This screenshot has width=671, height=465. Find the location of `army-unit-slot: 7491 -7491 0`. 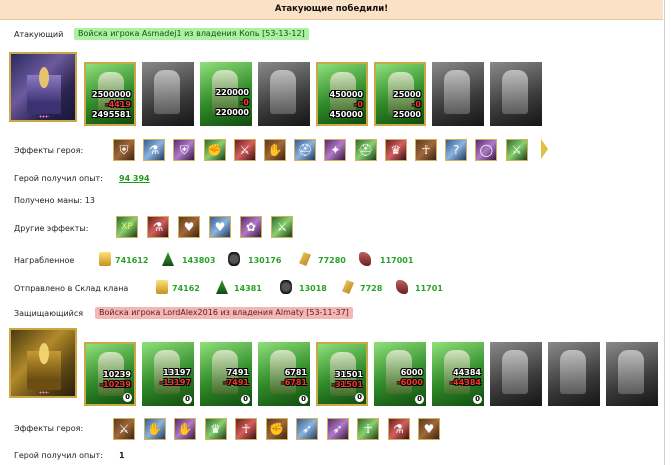

army-unit-slot: 7491 -7491 0 is located at coordinates (226, 374).